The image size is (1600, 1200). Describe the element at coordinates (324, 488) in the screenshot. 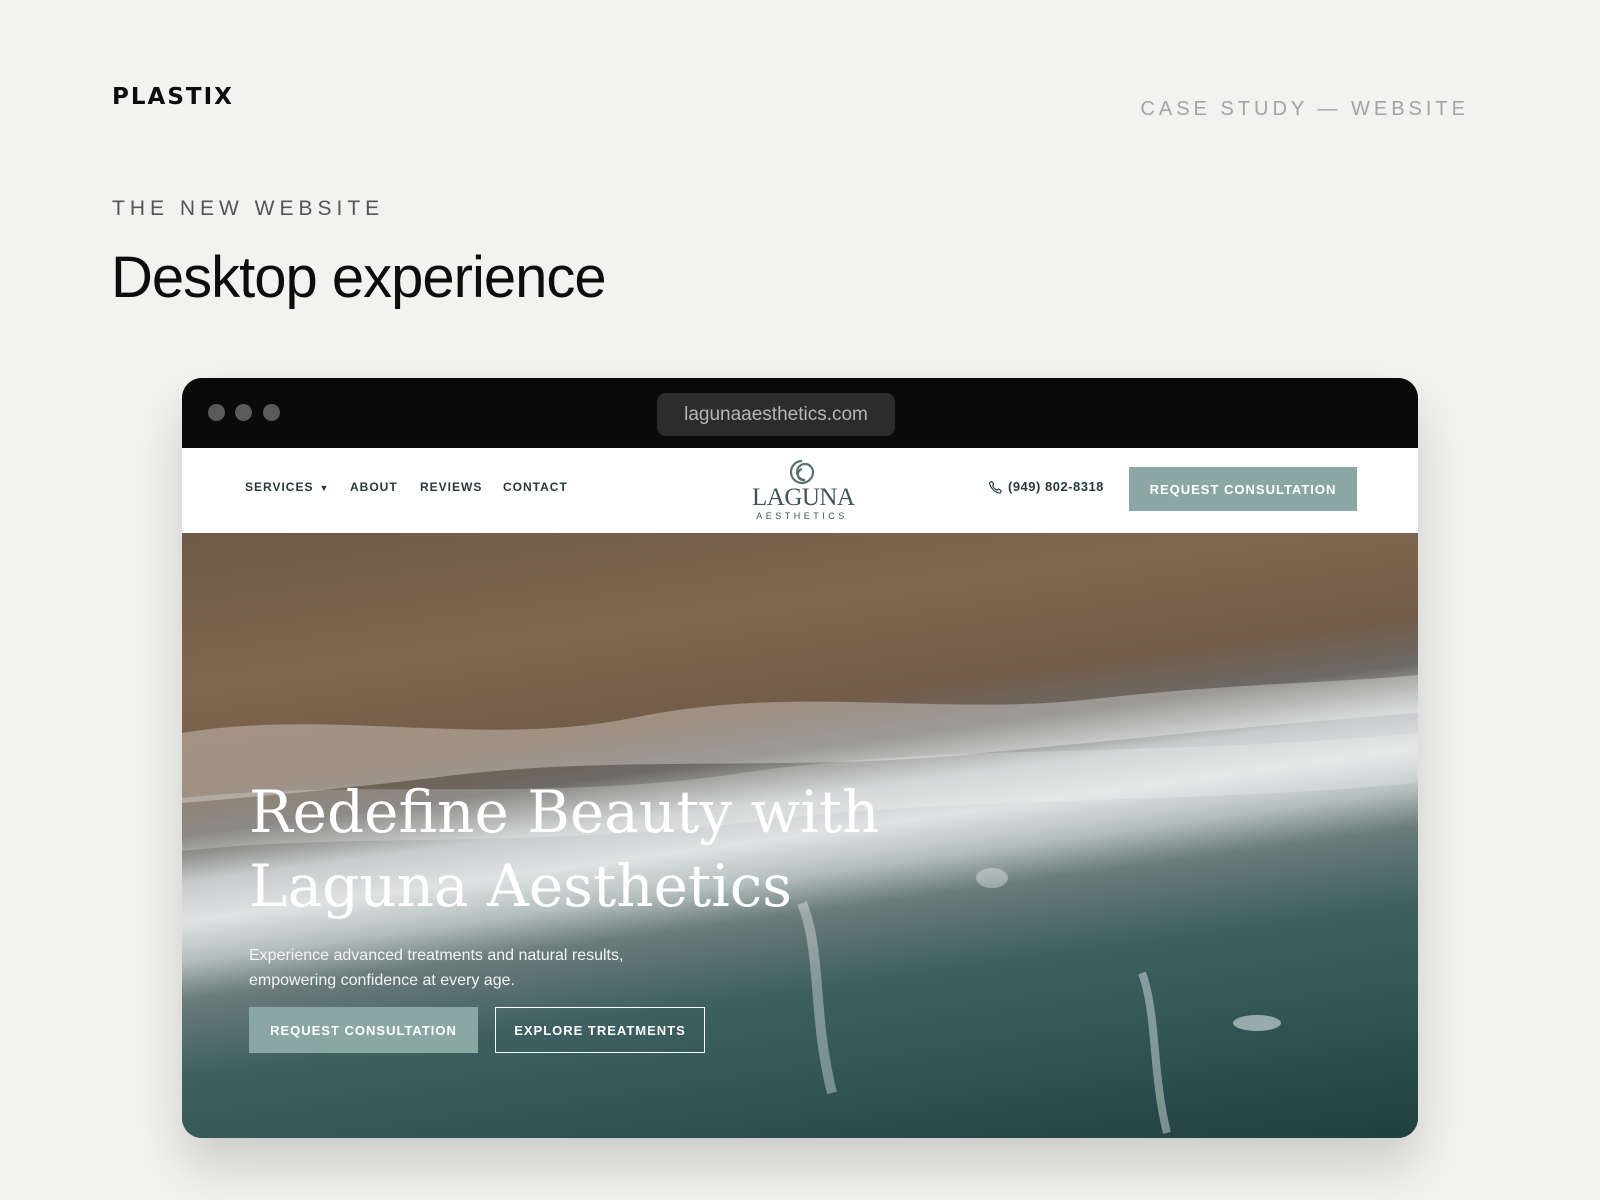

I see `chevron-down-icon: ▼` at that location.